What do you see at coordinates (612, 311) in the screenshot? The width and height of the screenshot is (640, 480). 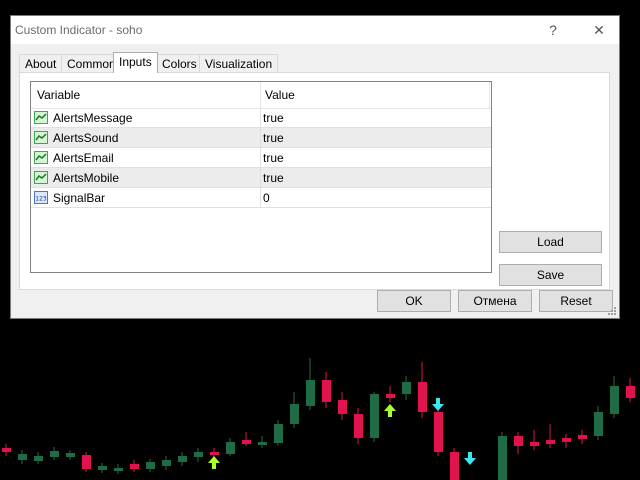 I see `resize-grip-icon` at bounding box center [612, 311].